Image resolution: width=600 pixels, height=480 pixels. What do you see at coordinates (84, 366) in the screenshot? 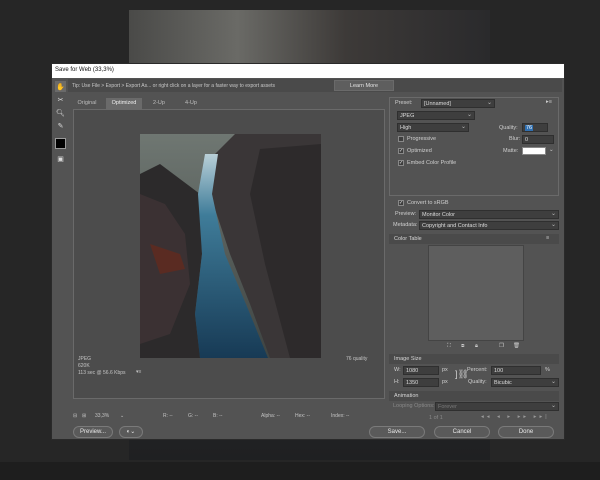
I see `preview-file-size: 620K` at bounding box center [84, 366].